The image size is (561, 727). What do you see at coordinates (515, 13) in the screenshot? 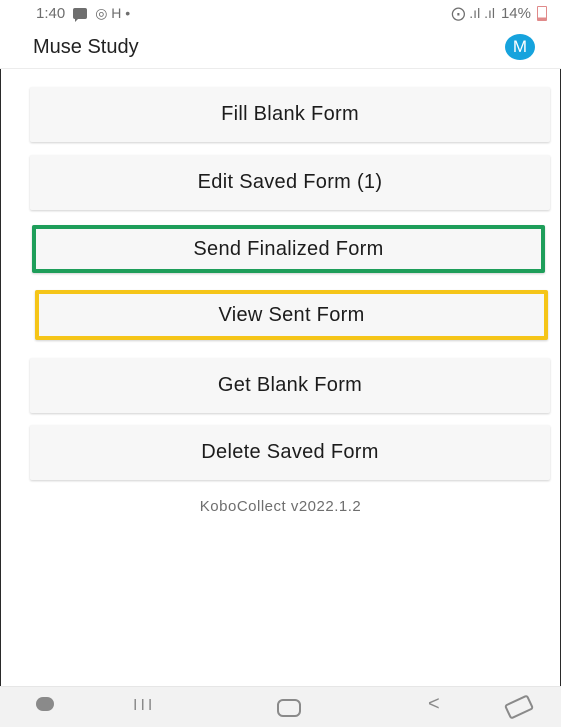
I see `battery-percent: 14%` at bounding box center [515, 13].